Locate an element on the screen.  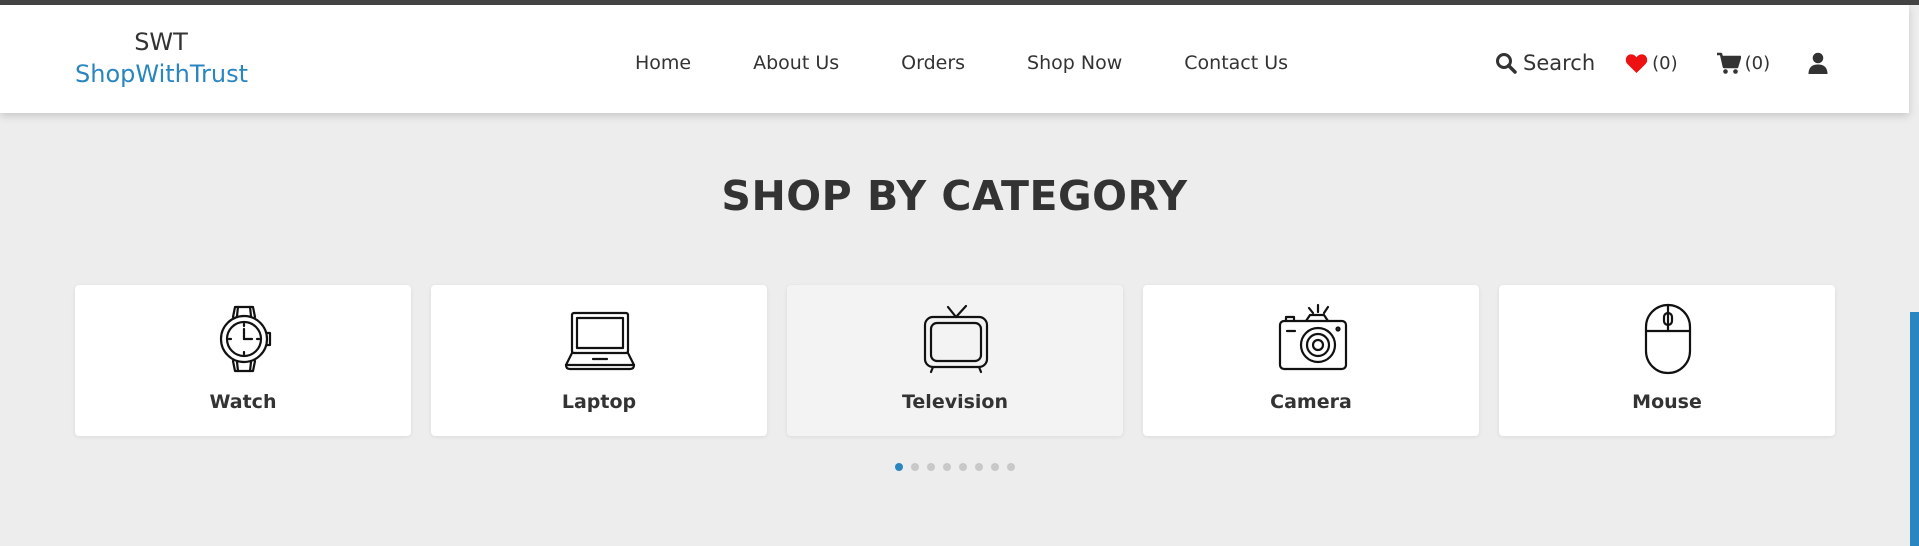
main-nav: Home About Us Orders Shop Now Contact Us is located at coordinates (961, 63).